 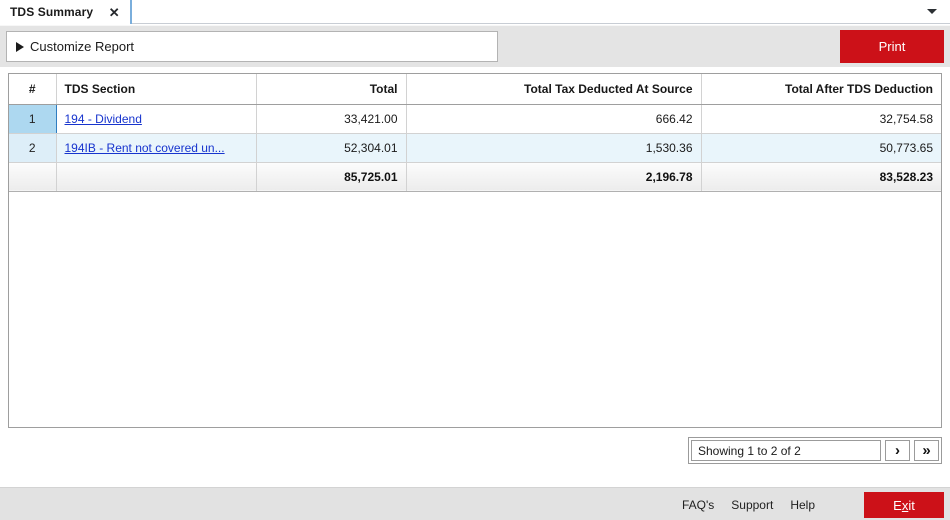 What do you see at coordinates (20, 46) in the screenshot?
I see `triangle-right-icon` at bounding box center [20, 46].